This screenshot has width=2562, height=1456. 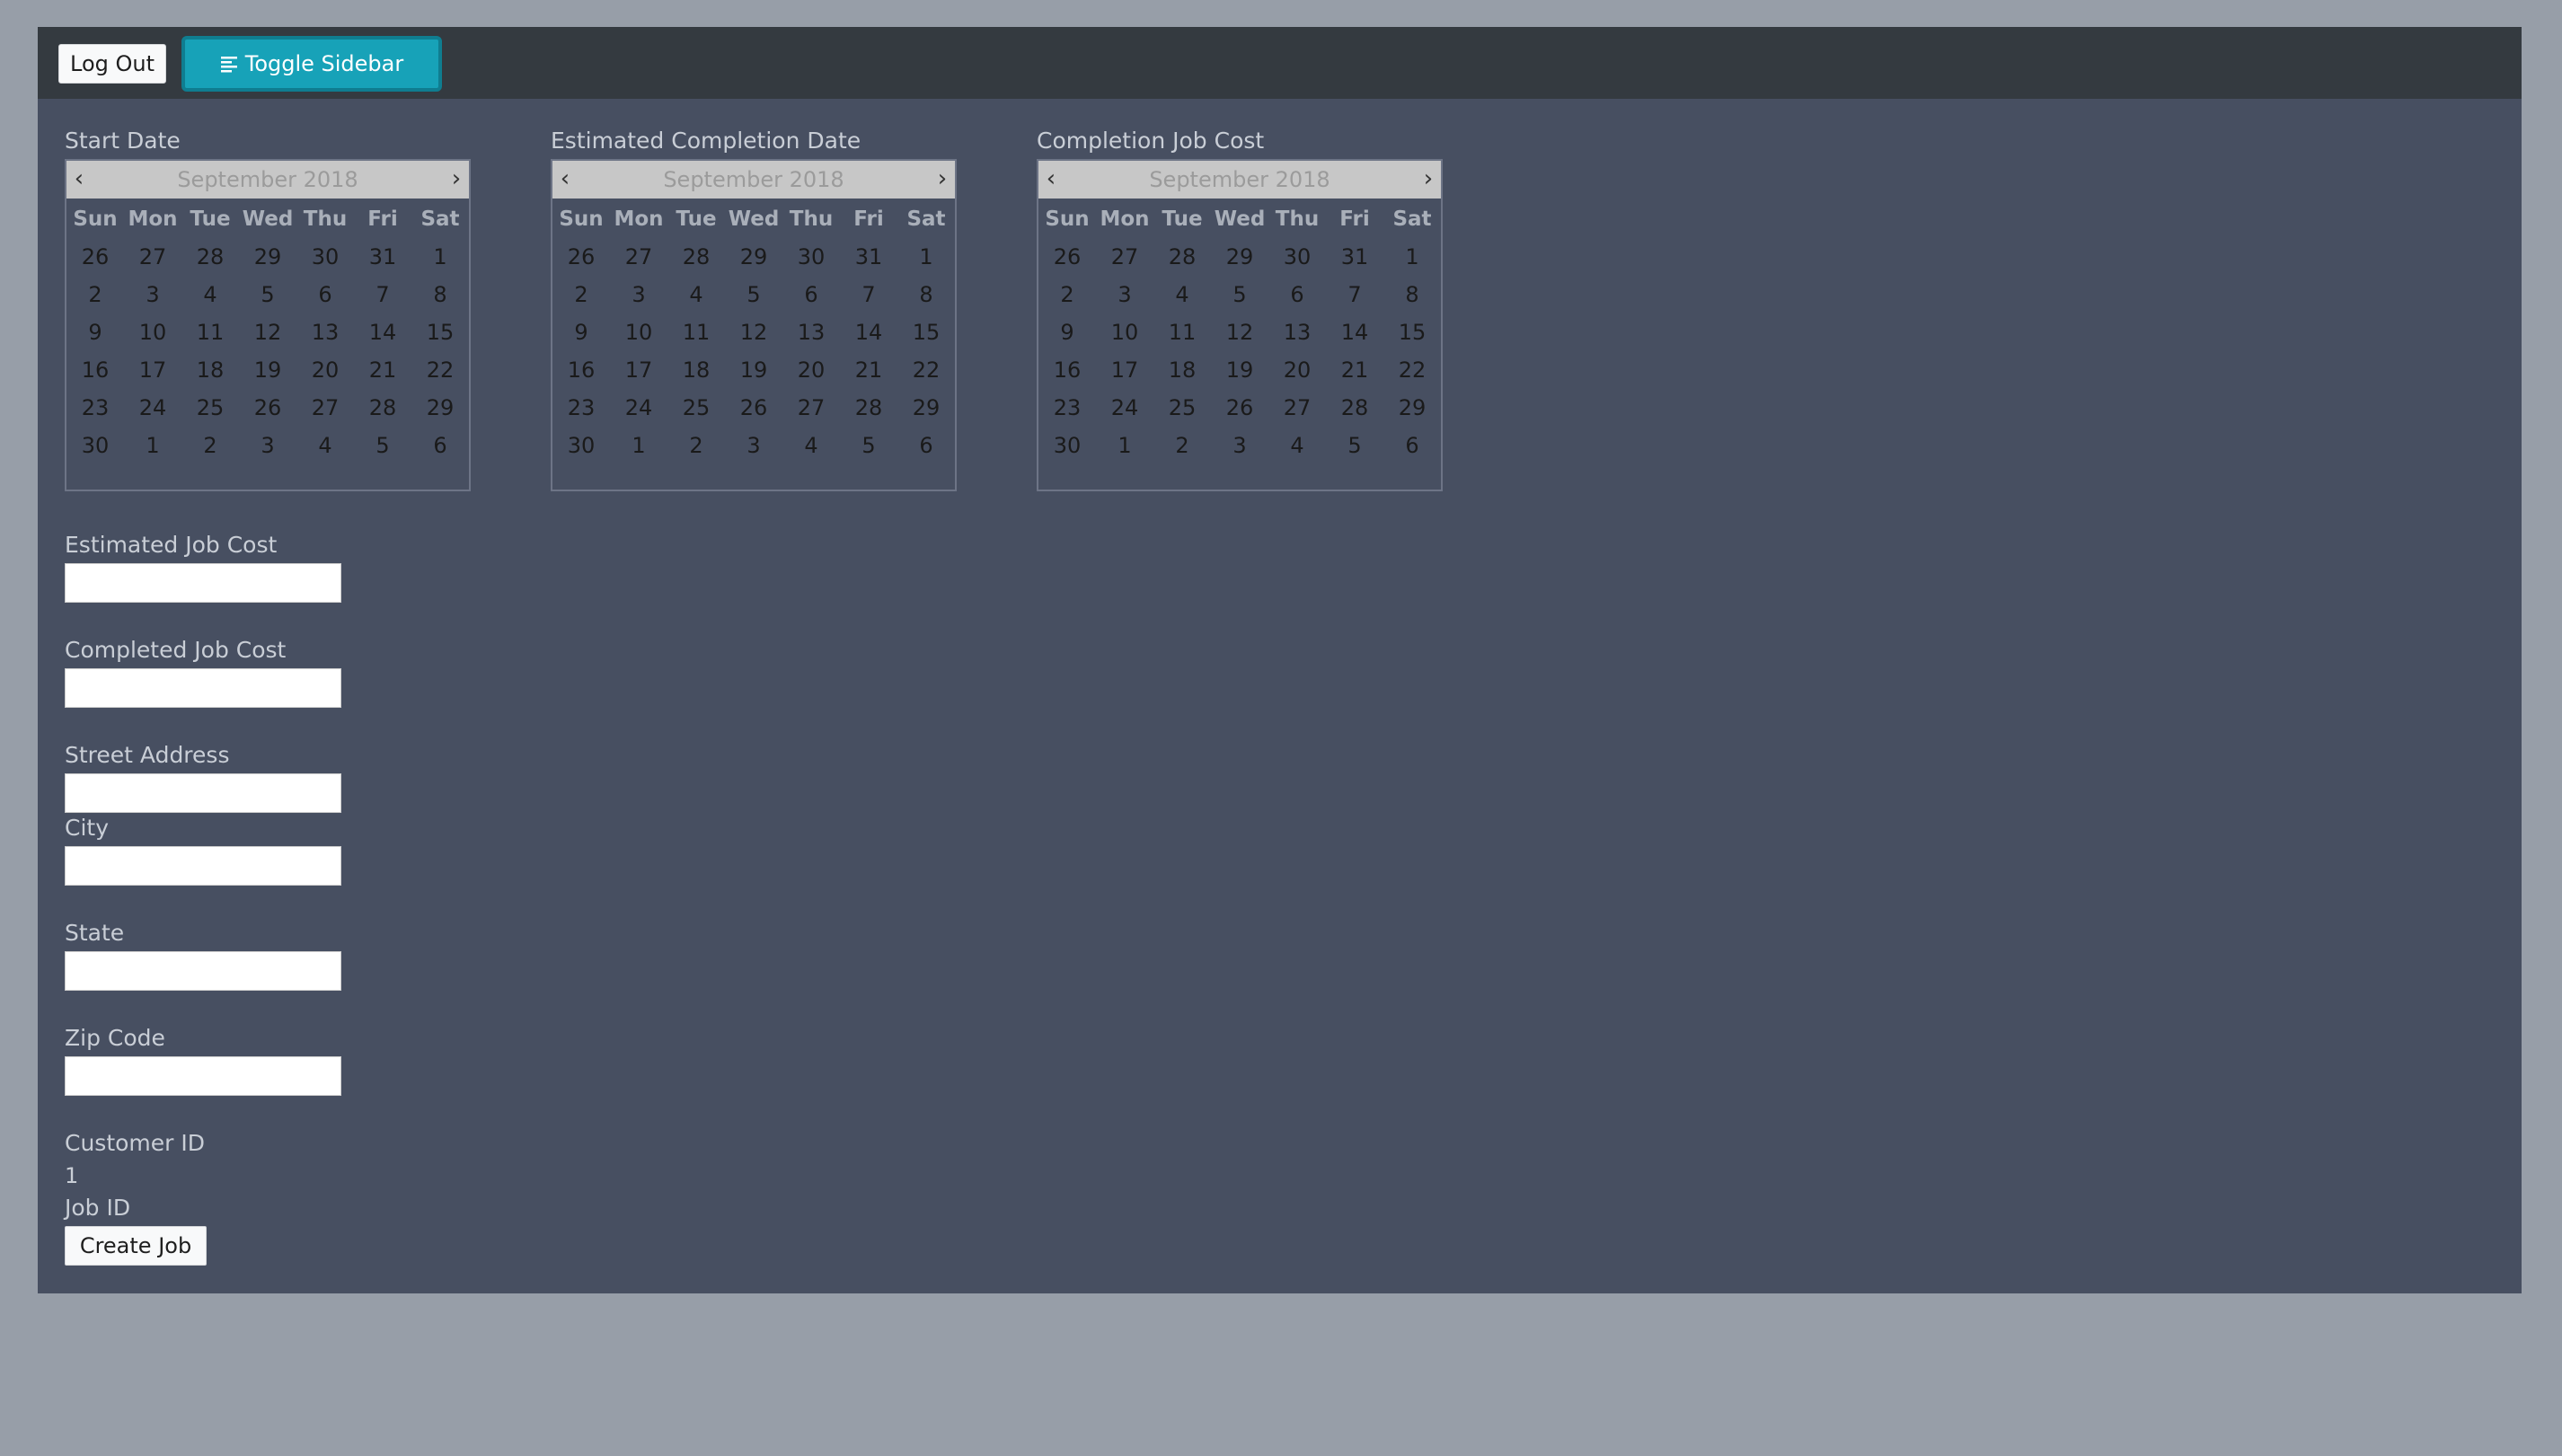 I want to click on calendar-day: 24, so click(x=152, y=408).